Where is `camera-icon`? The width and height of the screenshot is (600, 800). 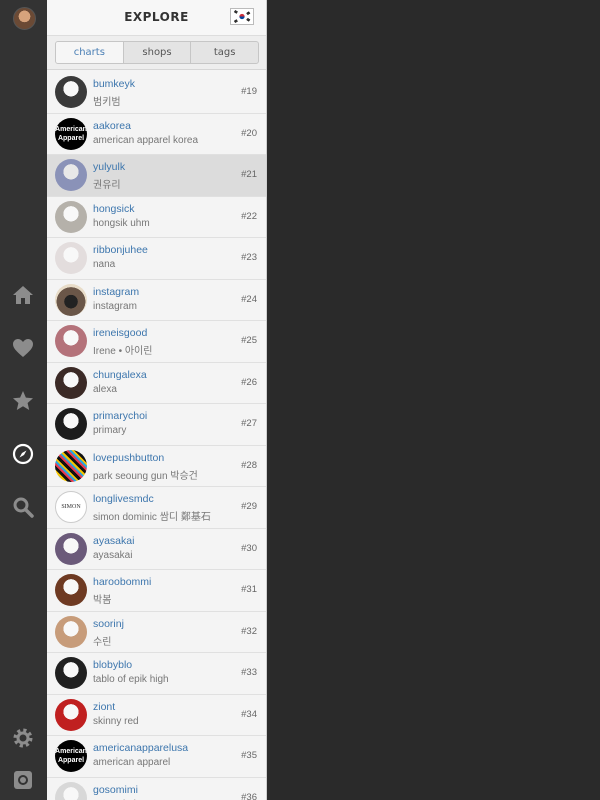
camera-icon is located at coordinates (23, 780).